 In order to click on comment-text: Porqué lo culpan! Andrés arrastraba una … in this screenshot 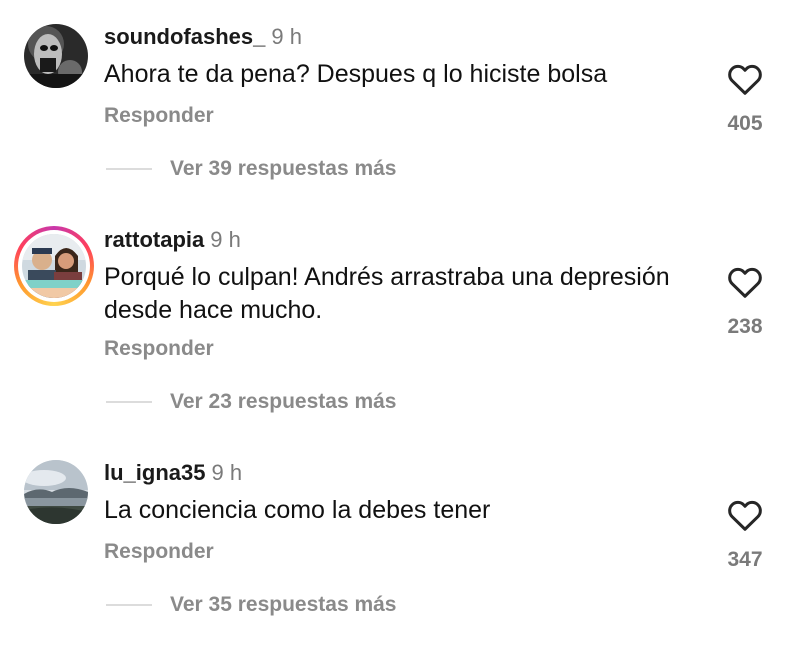, I will do `click(387, 293)`.